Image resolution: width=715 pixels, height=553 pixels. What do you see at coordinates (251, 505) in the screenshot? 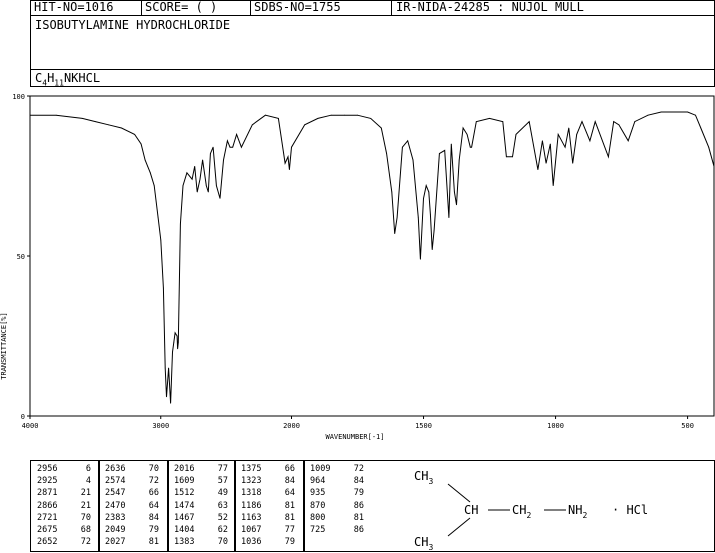
I see `peak-wavenumber: 1186` at bounding box center [251, 505].